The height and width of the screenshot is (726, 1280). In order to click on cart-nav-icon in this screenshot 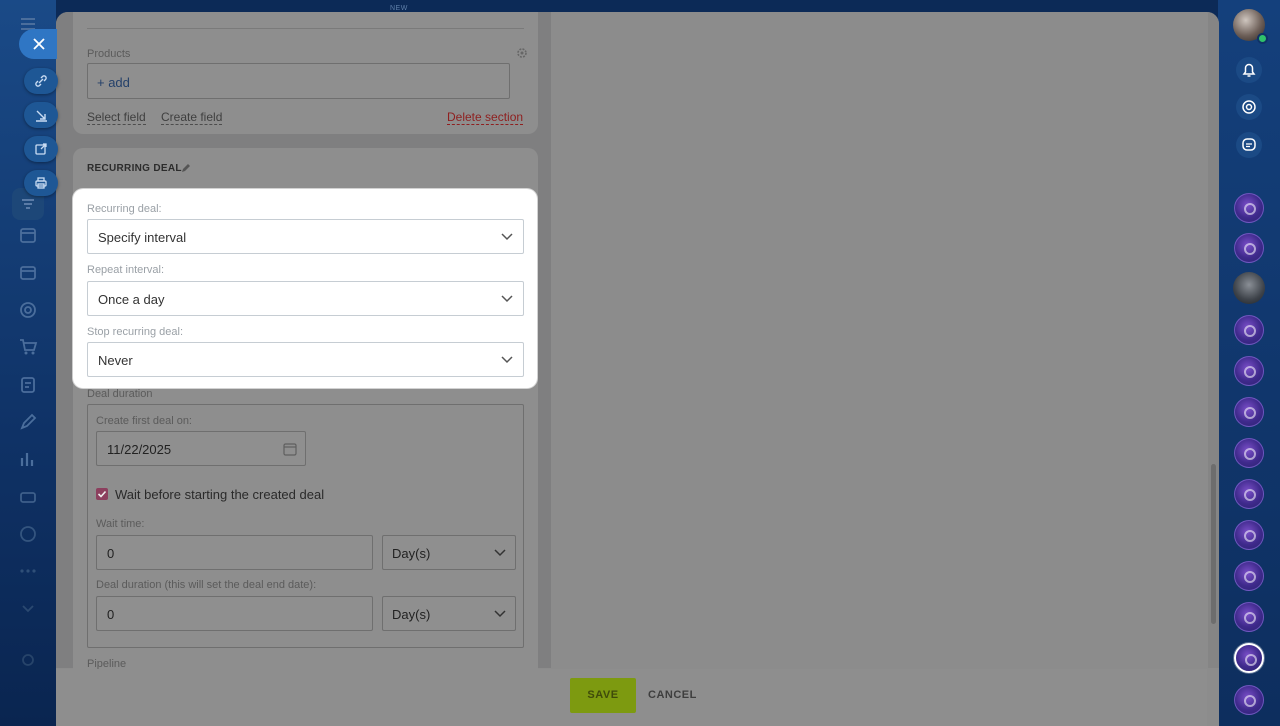, I will do `click(28, 347)`.